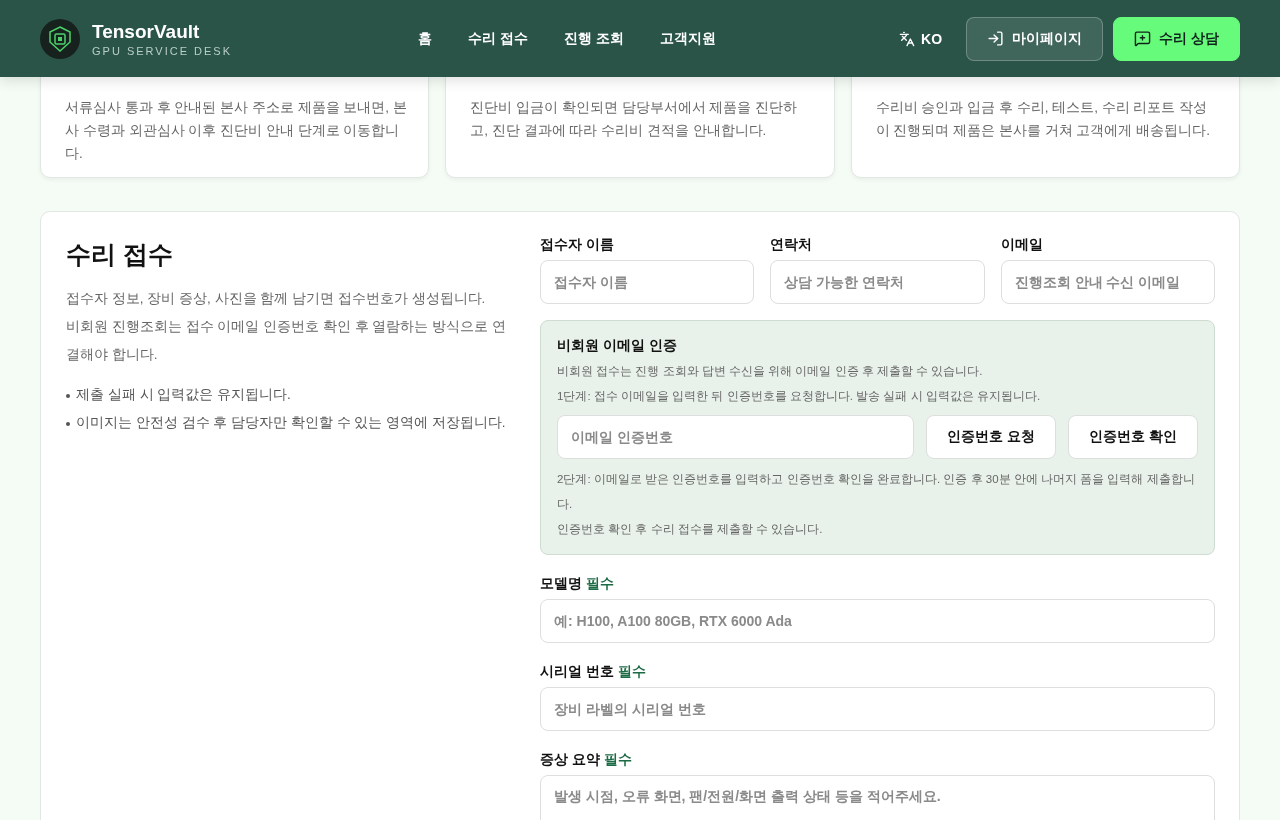 The image size is (1280, 820). What do you see at coordinates (286, 341) in the screenshot?
I see `intro-text: 비회원 진행조회는 접수 이메일 인증번호 확인 후 열람하는 방식으로 연결해야 합니다.` at bounding box center [286, 341].